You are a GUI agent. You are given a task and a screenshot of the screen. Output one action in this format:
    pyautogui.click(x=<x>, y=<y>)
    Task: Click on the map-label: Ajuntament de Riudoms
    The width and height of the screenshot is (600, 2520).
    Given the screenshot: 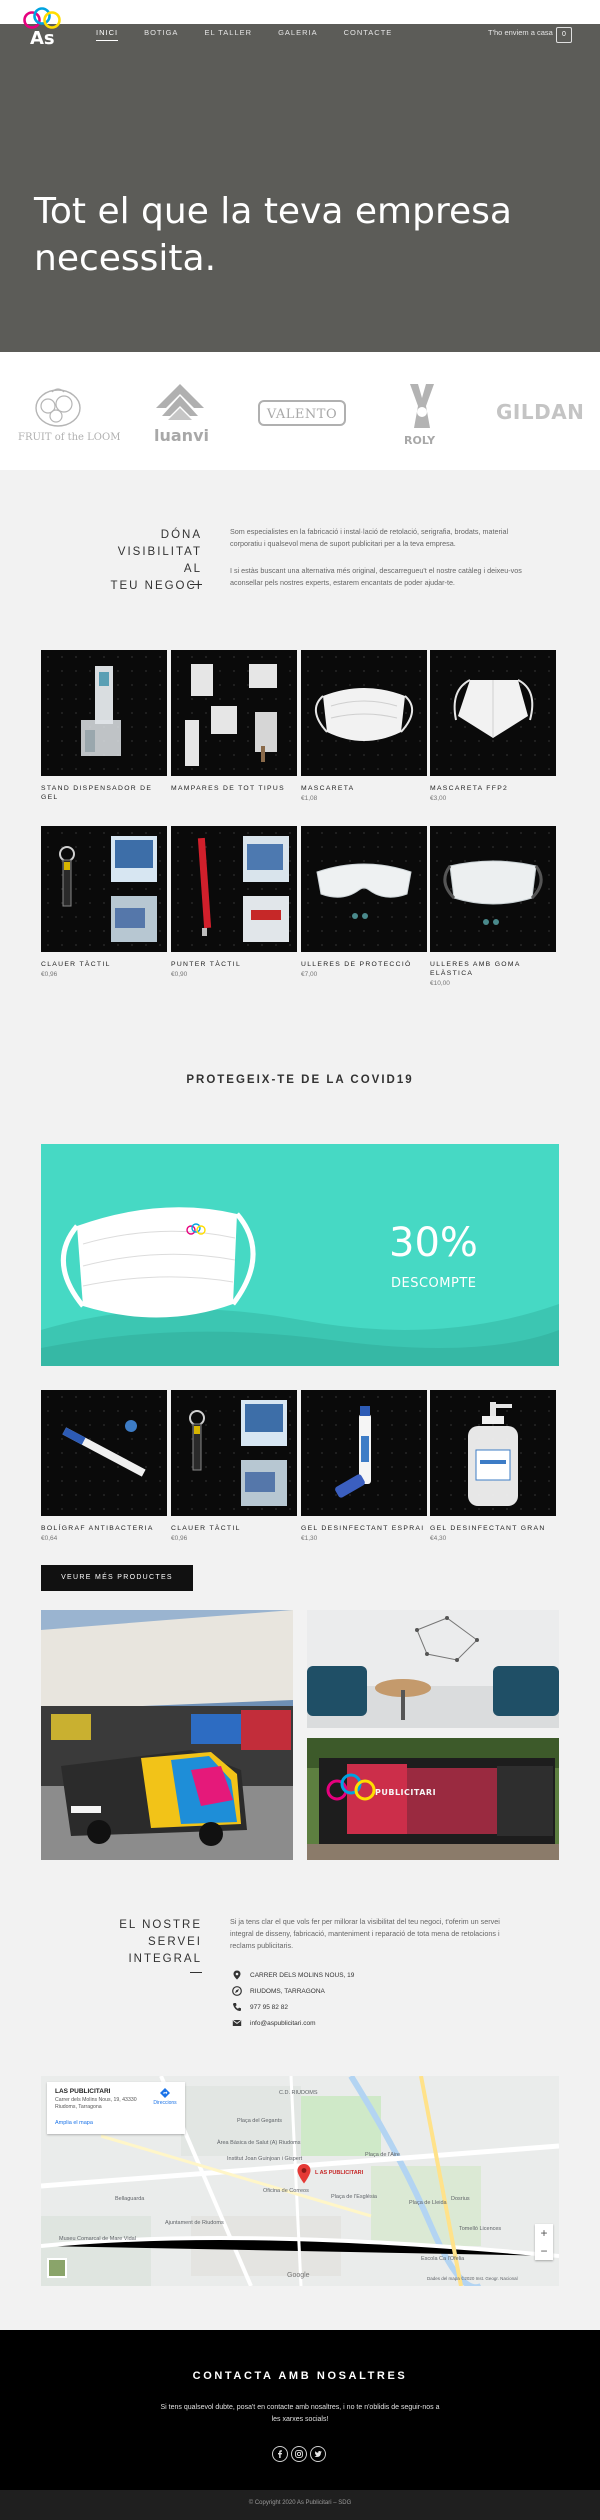 What is the action you would take?
    pyautogui.click(x=194, y=2223)
    